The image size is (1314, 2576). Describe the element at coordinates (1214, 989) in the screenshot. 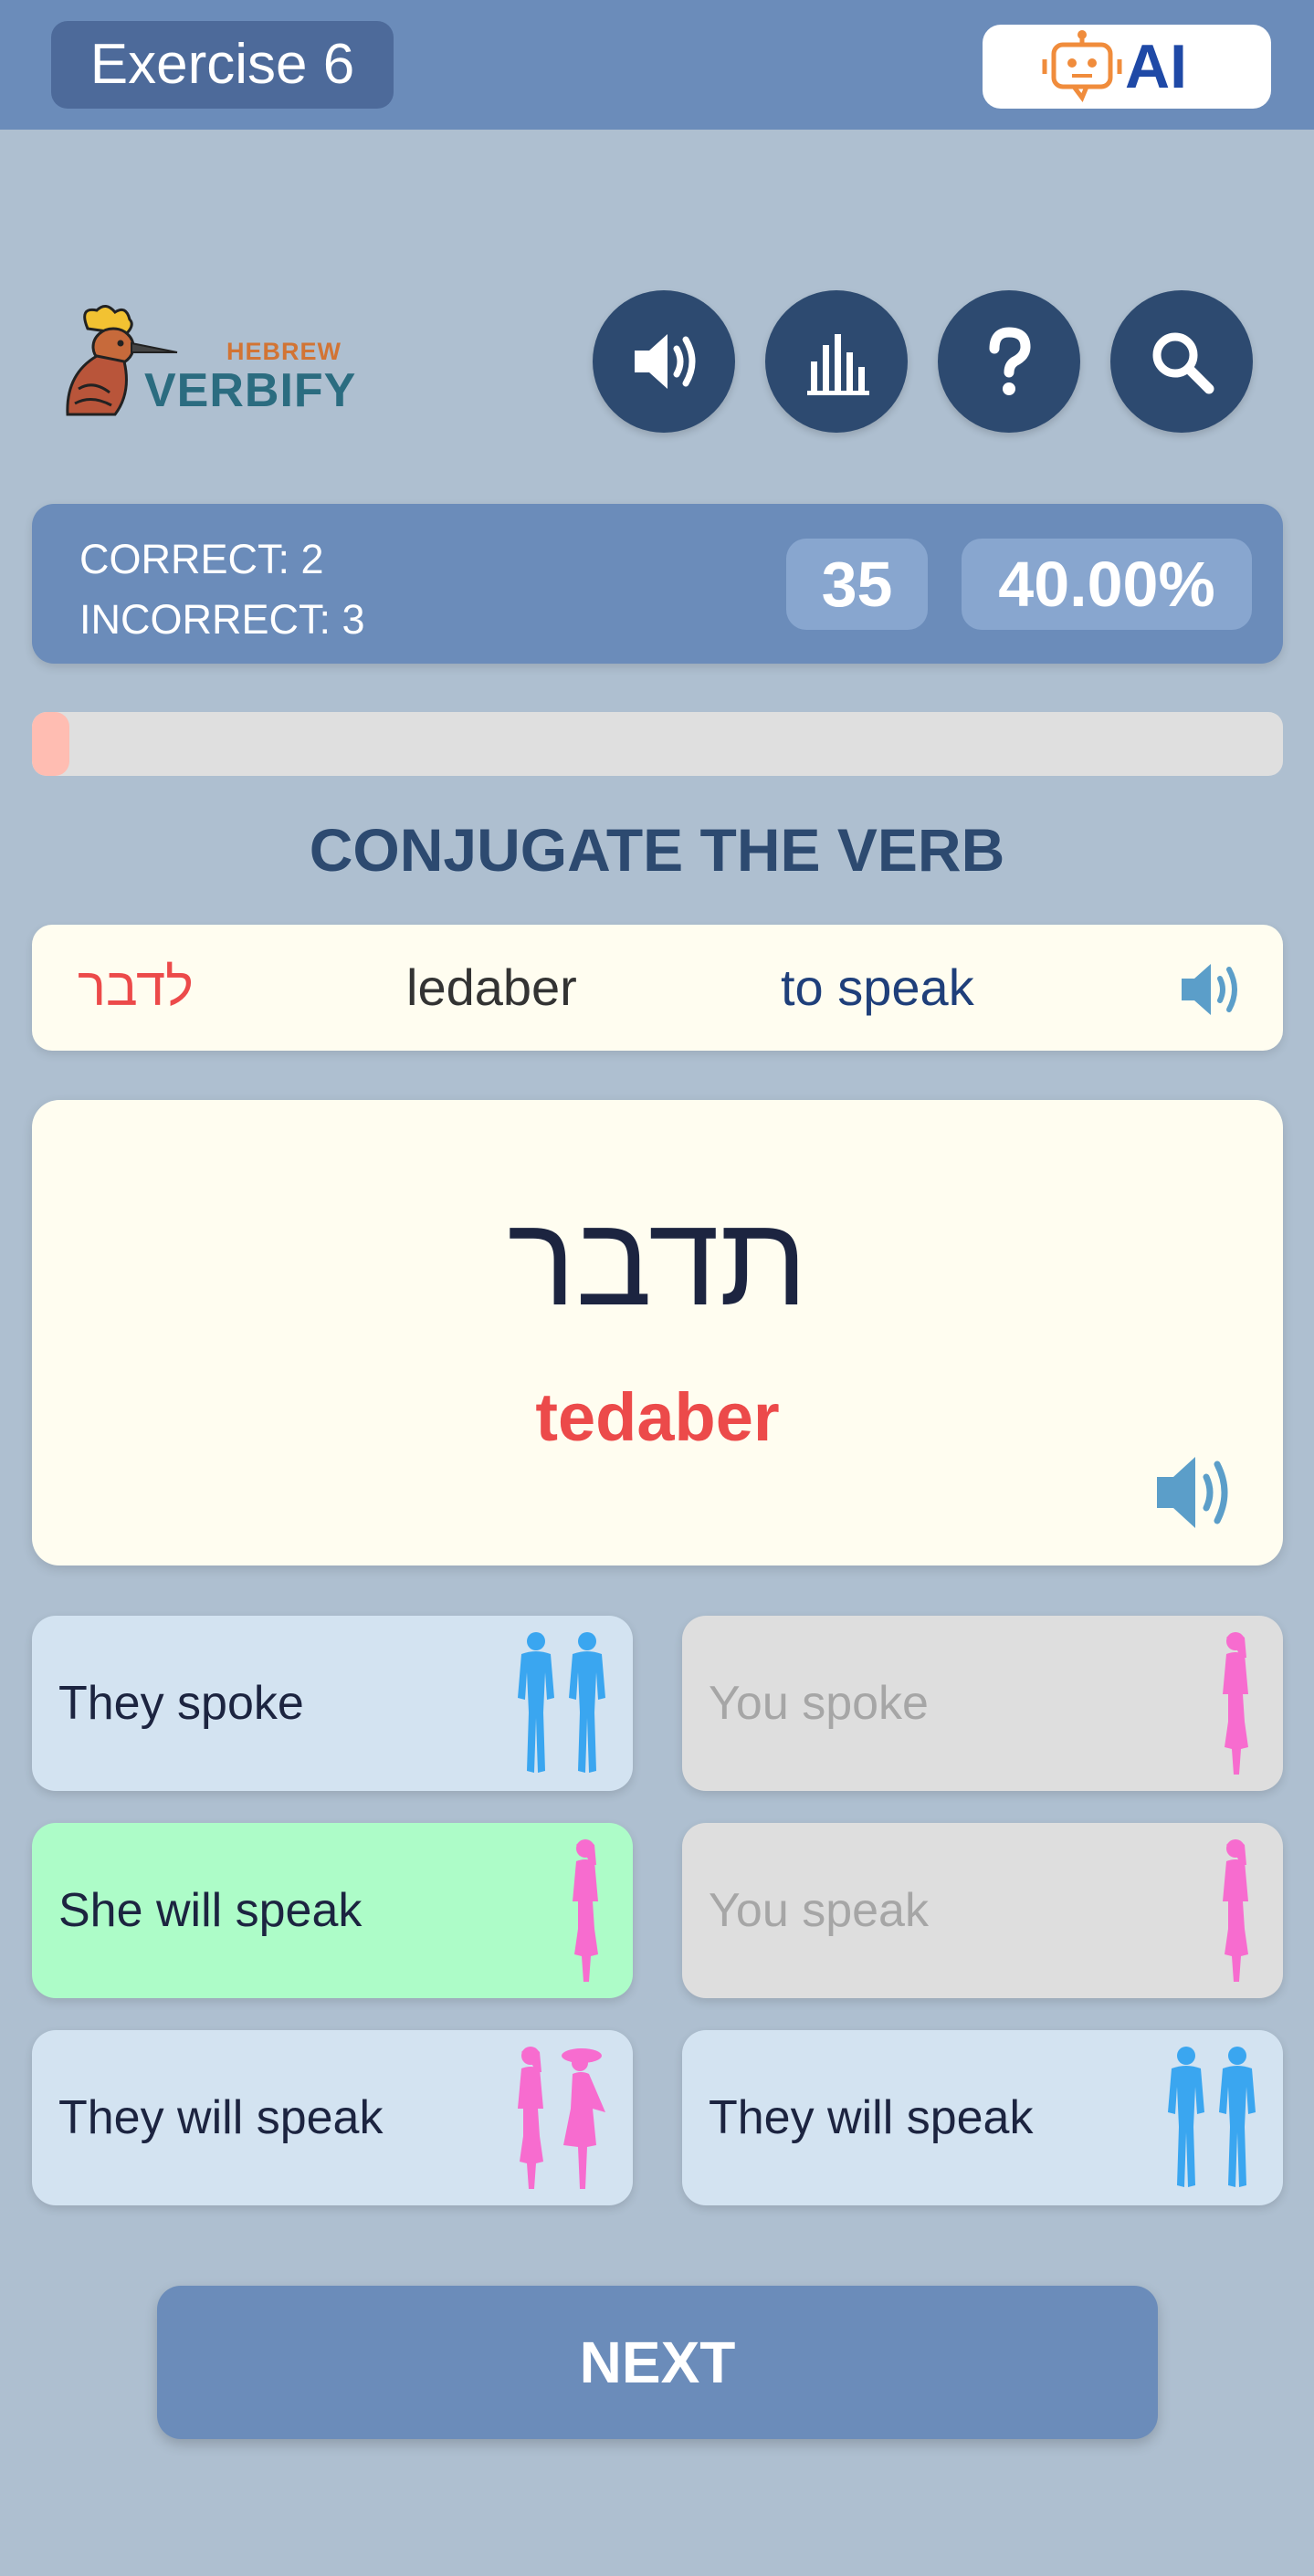

I see `verb-speaker-icon` at that location.